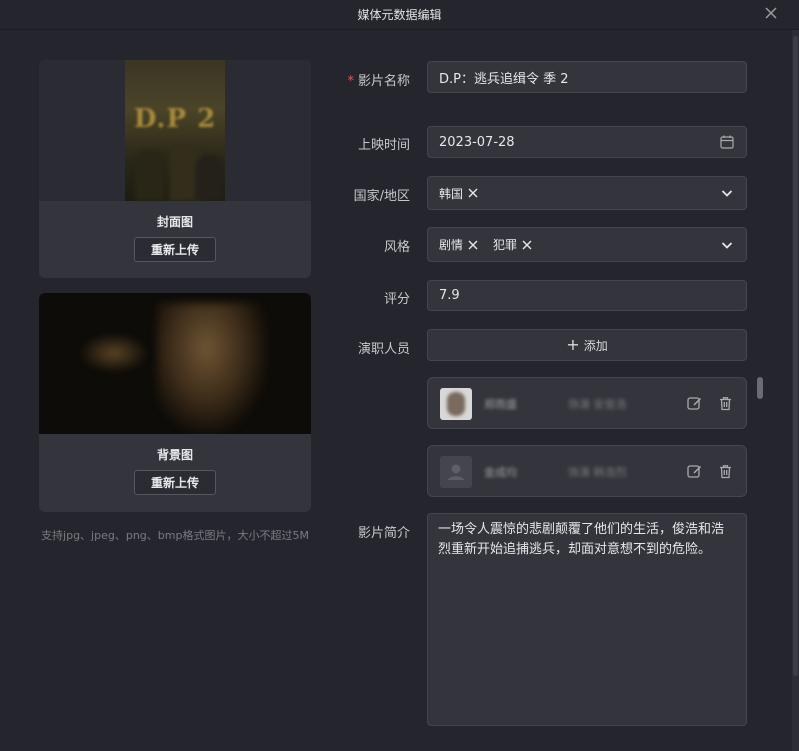  Describe the element at coordinates (459, 244) in the screenshot. I see `genre-tag: 剧情` at that location.